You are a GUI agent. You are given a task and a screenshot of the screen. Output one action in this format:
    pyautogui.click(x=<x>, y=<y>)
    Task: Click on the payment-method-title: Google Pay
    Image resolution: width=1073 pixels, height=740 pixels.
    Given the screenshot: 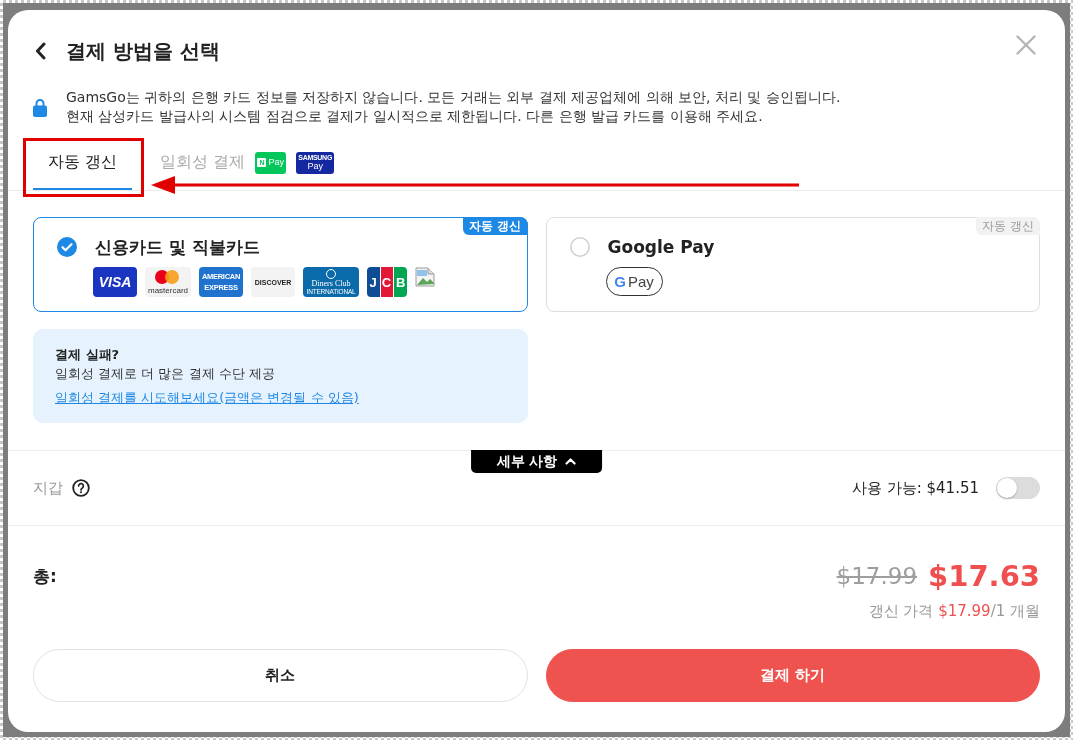 What is the action you would take?
    pyautogui.click(x=661, y=247)
    